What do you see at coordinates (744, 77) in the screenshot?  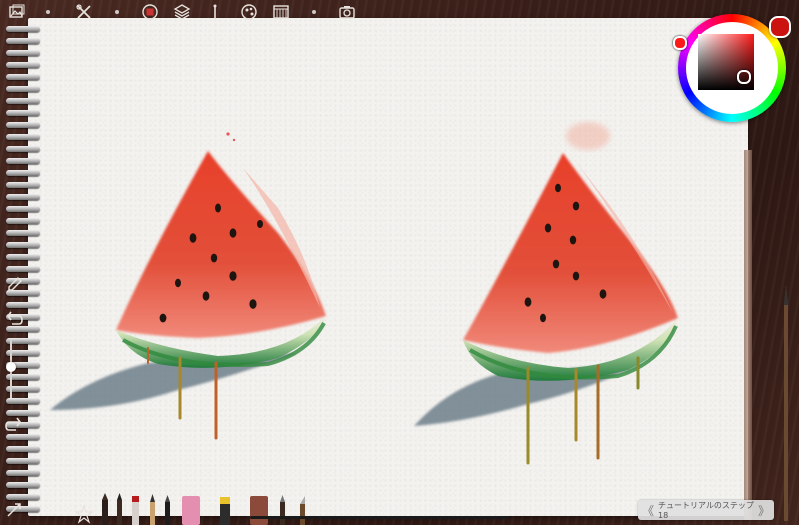 I see `color-picker-marker` at bounding box center [744, 77].